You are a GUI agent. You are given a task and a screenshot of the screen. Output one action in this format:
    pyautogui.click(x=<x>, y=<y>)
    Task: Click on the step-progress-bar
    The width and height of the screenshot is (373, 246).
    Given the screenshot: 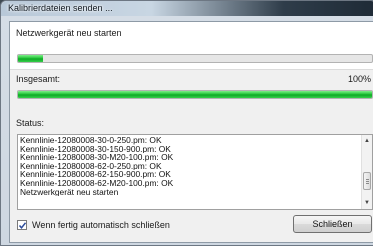 What is the action you would take?
    pyautogui.click(x=195, y=58)
    